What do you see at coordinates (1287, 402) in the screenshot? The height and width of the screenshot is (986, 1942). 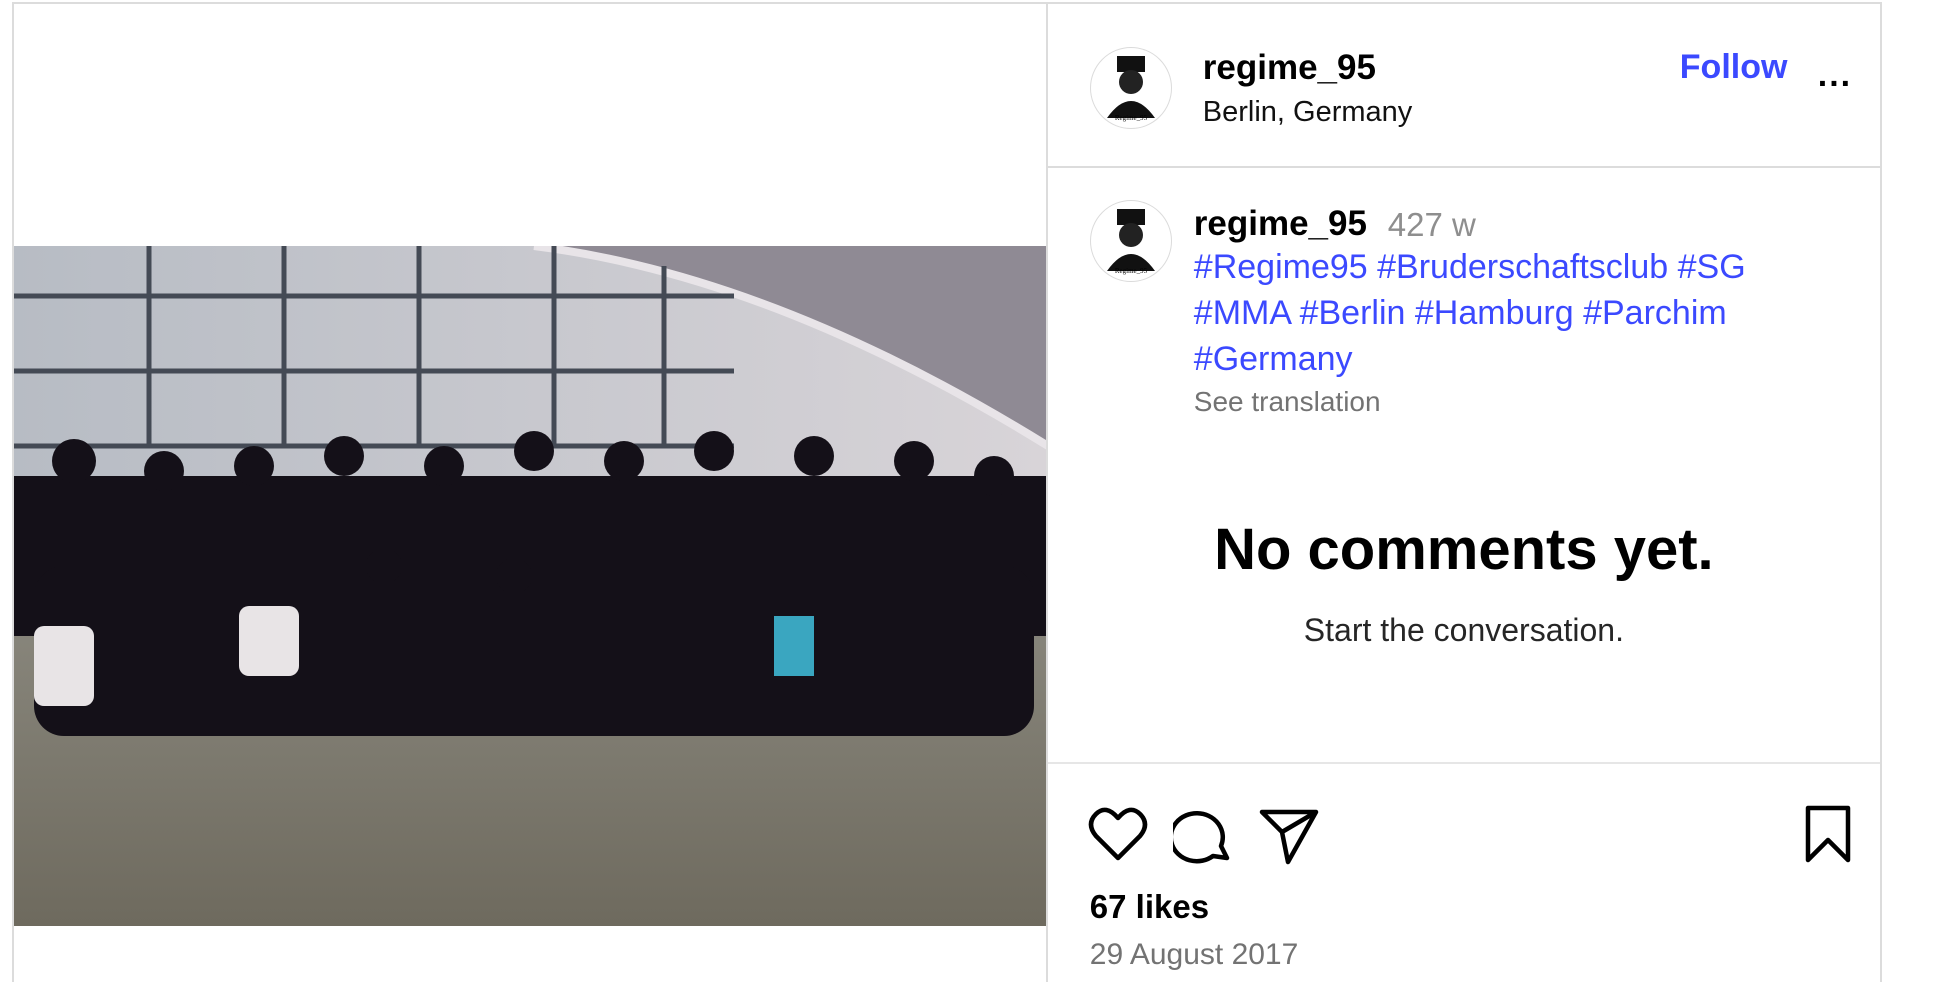 I see `see-translation-link: See translation` at bounding box center [1287, 402].